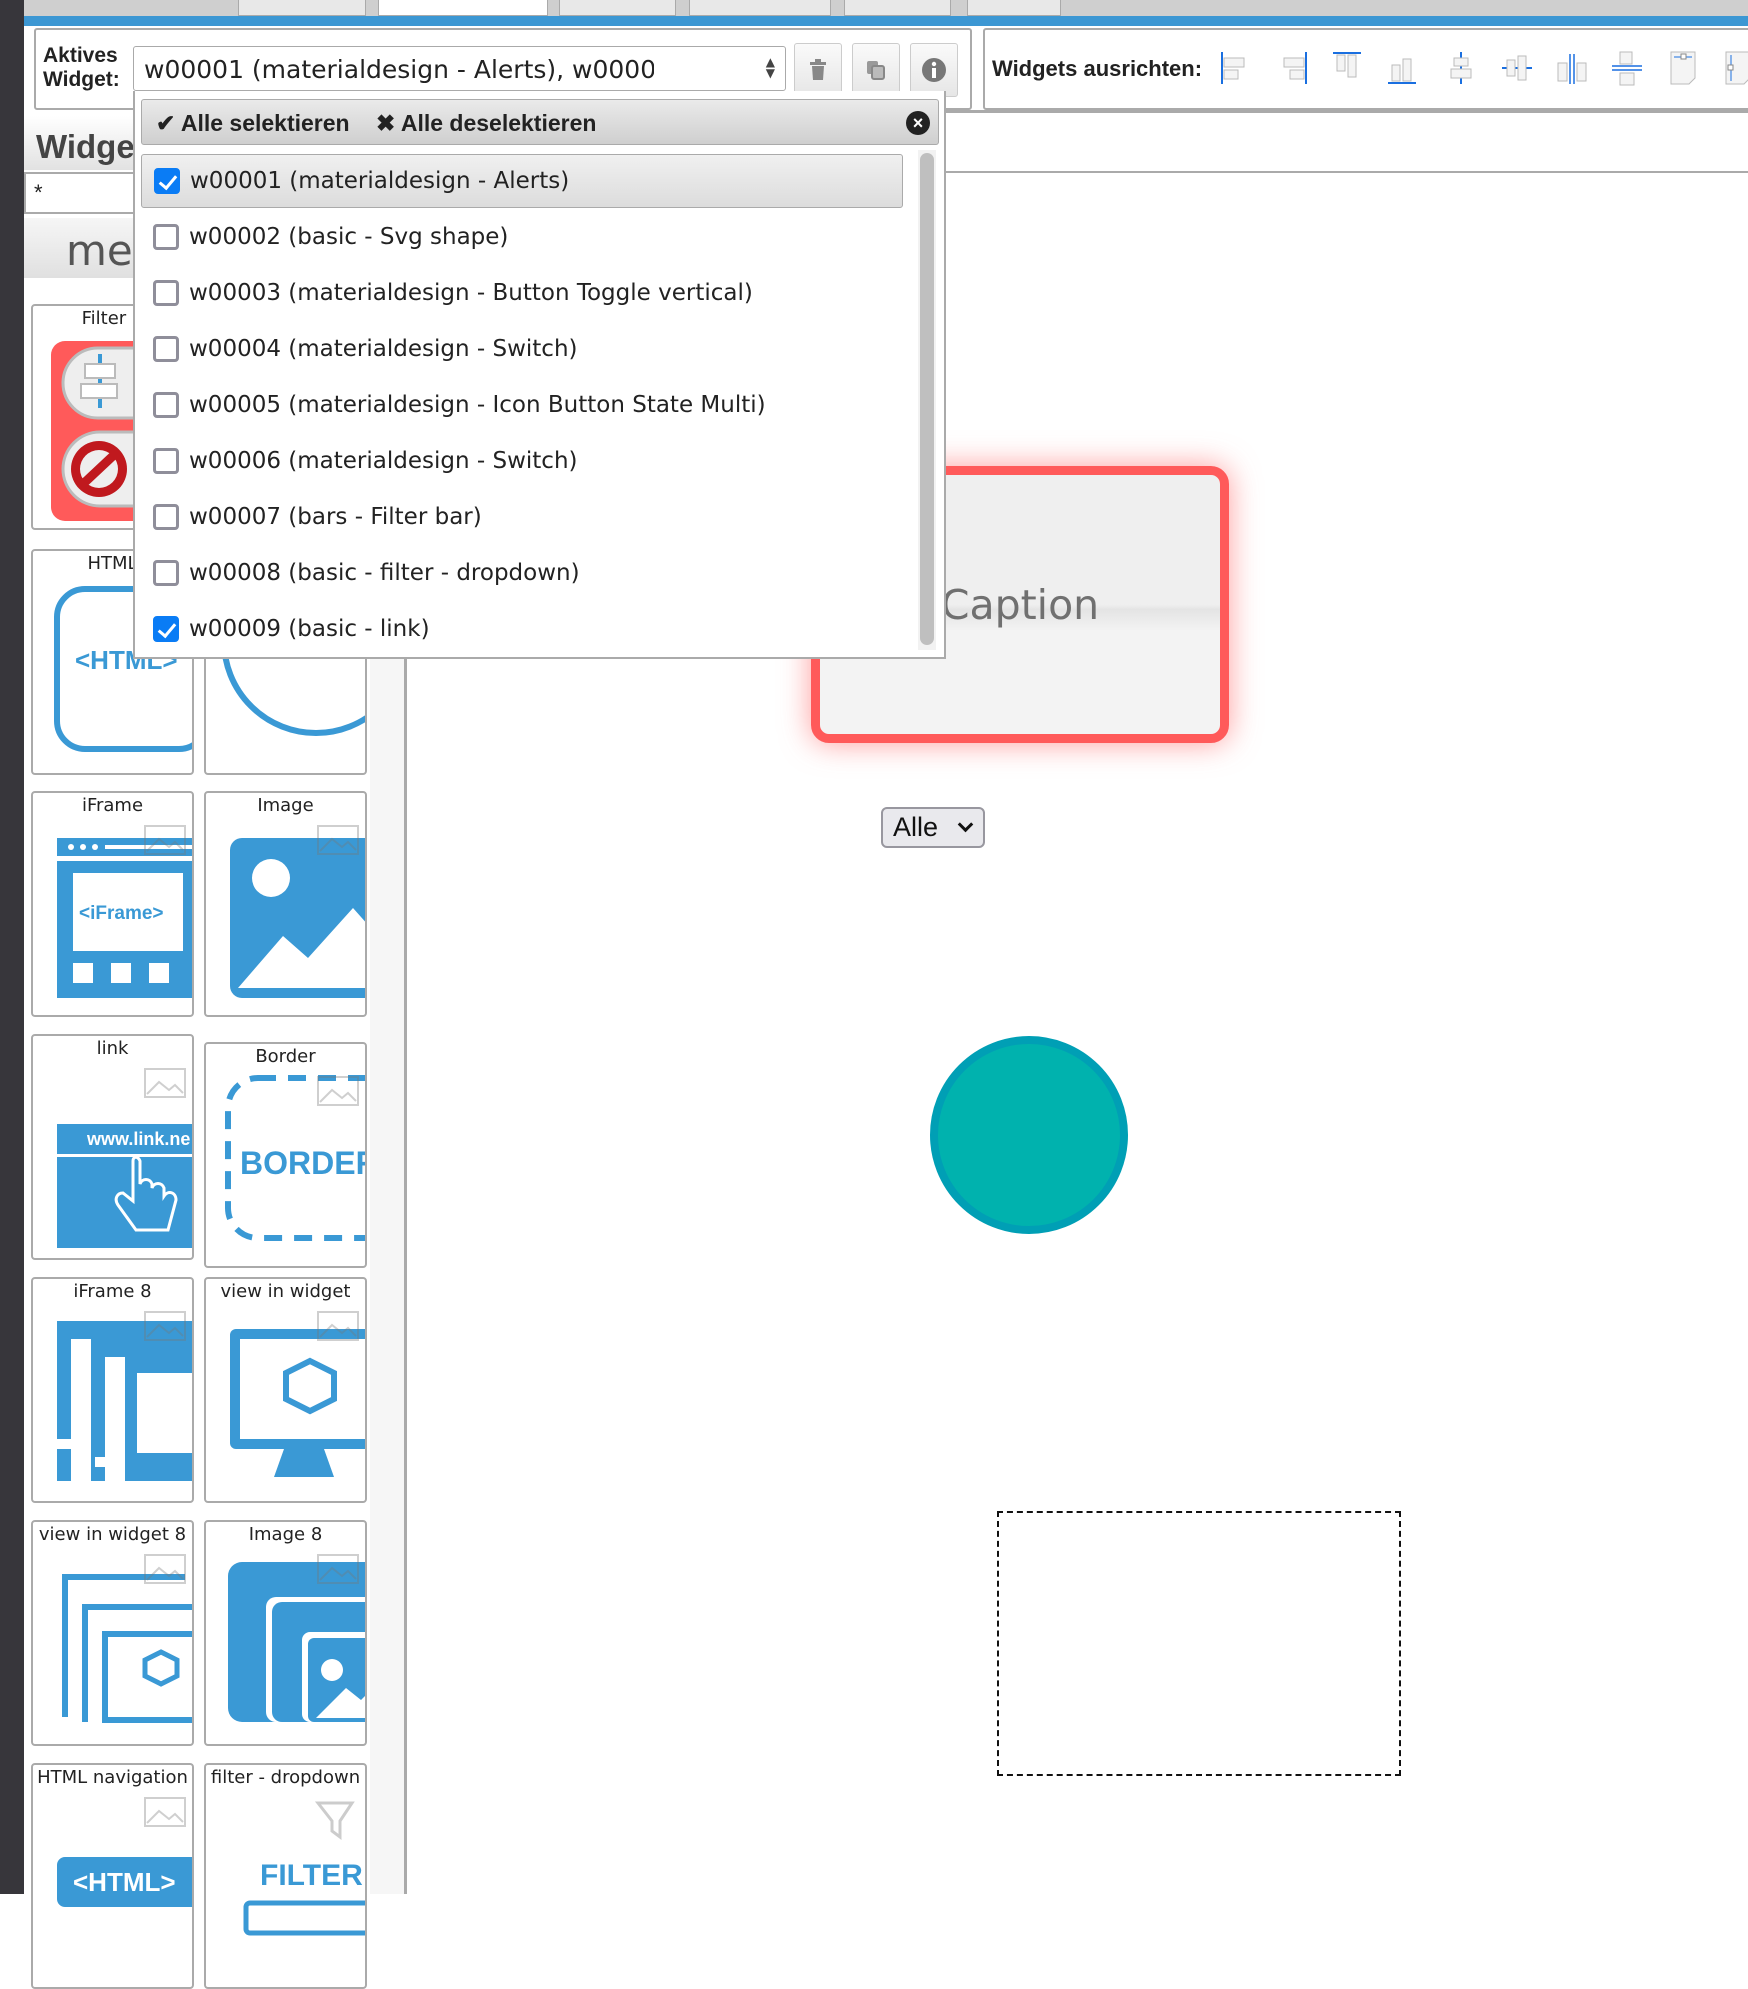 The image size is (1748, 1989). Describe the element at coordinates (124, 1882) in the screenshot. I see `tile-text-html: <HTML>` at that location.